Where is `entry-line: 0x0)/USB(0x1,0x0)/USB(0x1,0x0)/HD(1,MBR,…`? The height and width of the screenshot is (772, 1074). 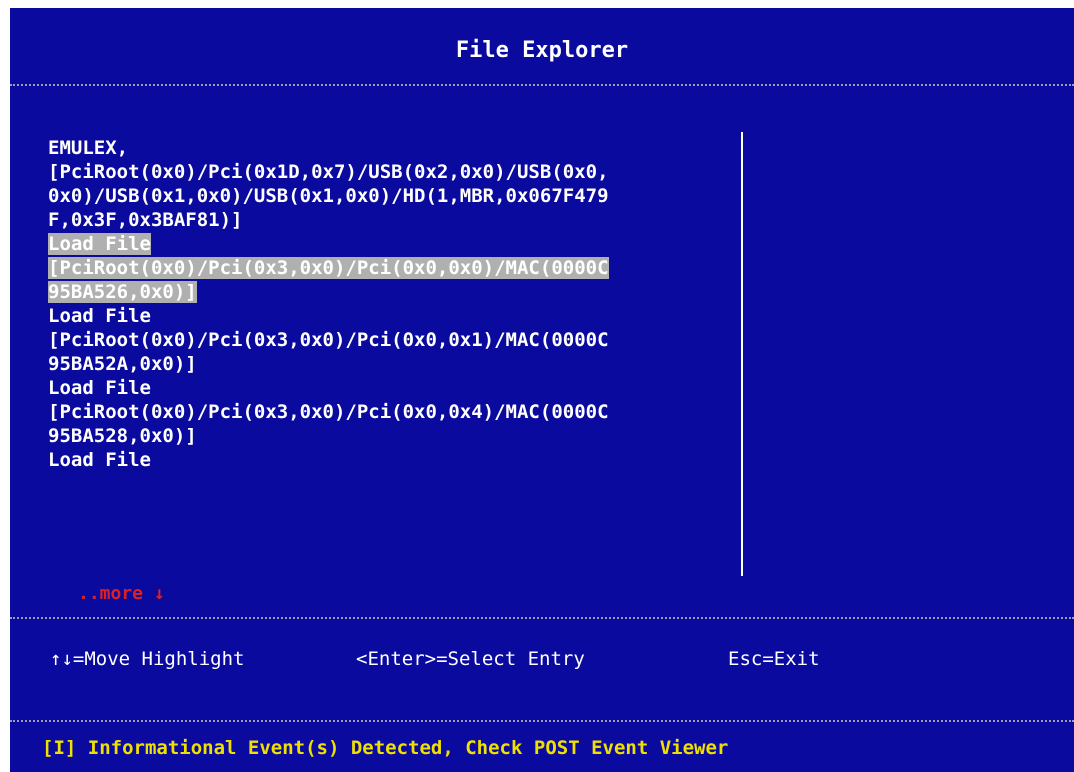 entry-line: 0x0)/USB(0x1,0x0)/USB(0x1,0x0)/HD(1,MBR,… is located at coordinates (328, 196).